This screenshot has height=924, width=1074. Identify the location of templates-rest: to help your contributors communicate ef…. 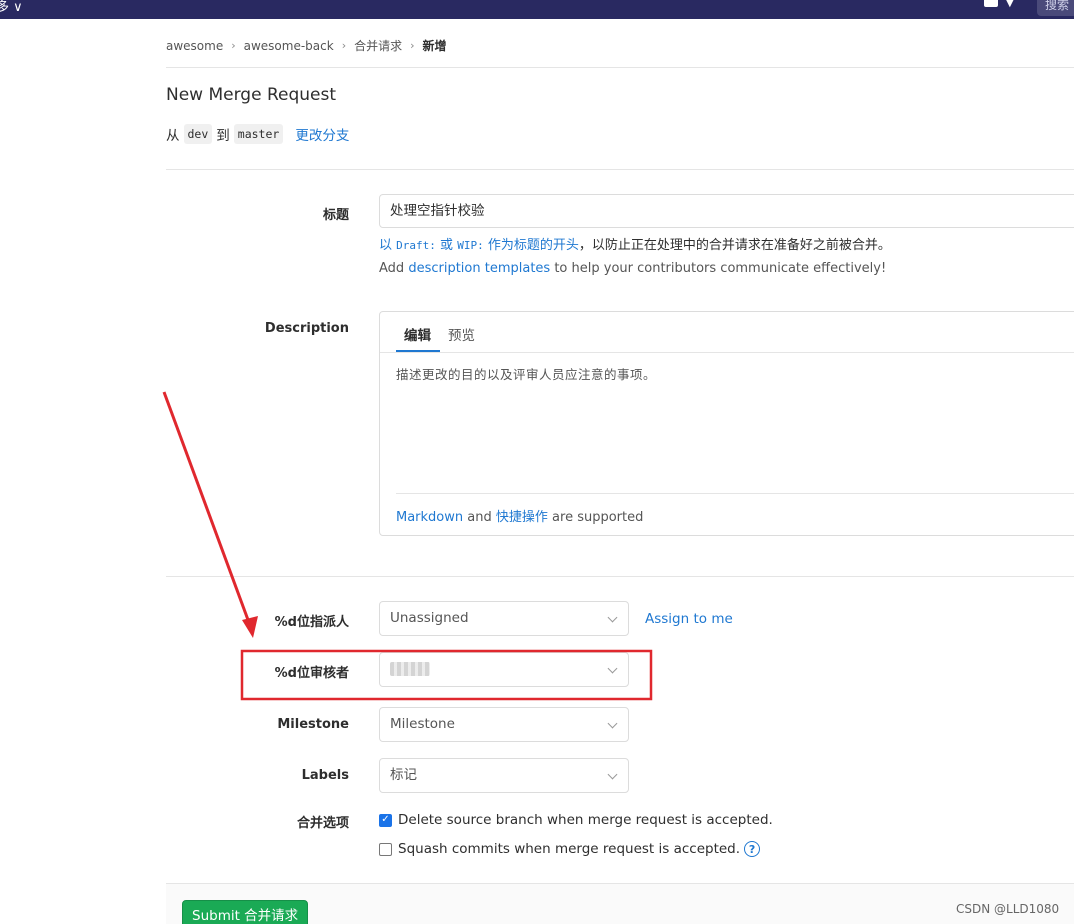
(720, 268).